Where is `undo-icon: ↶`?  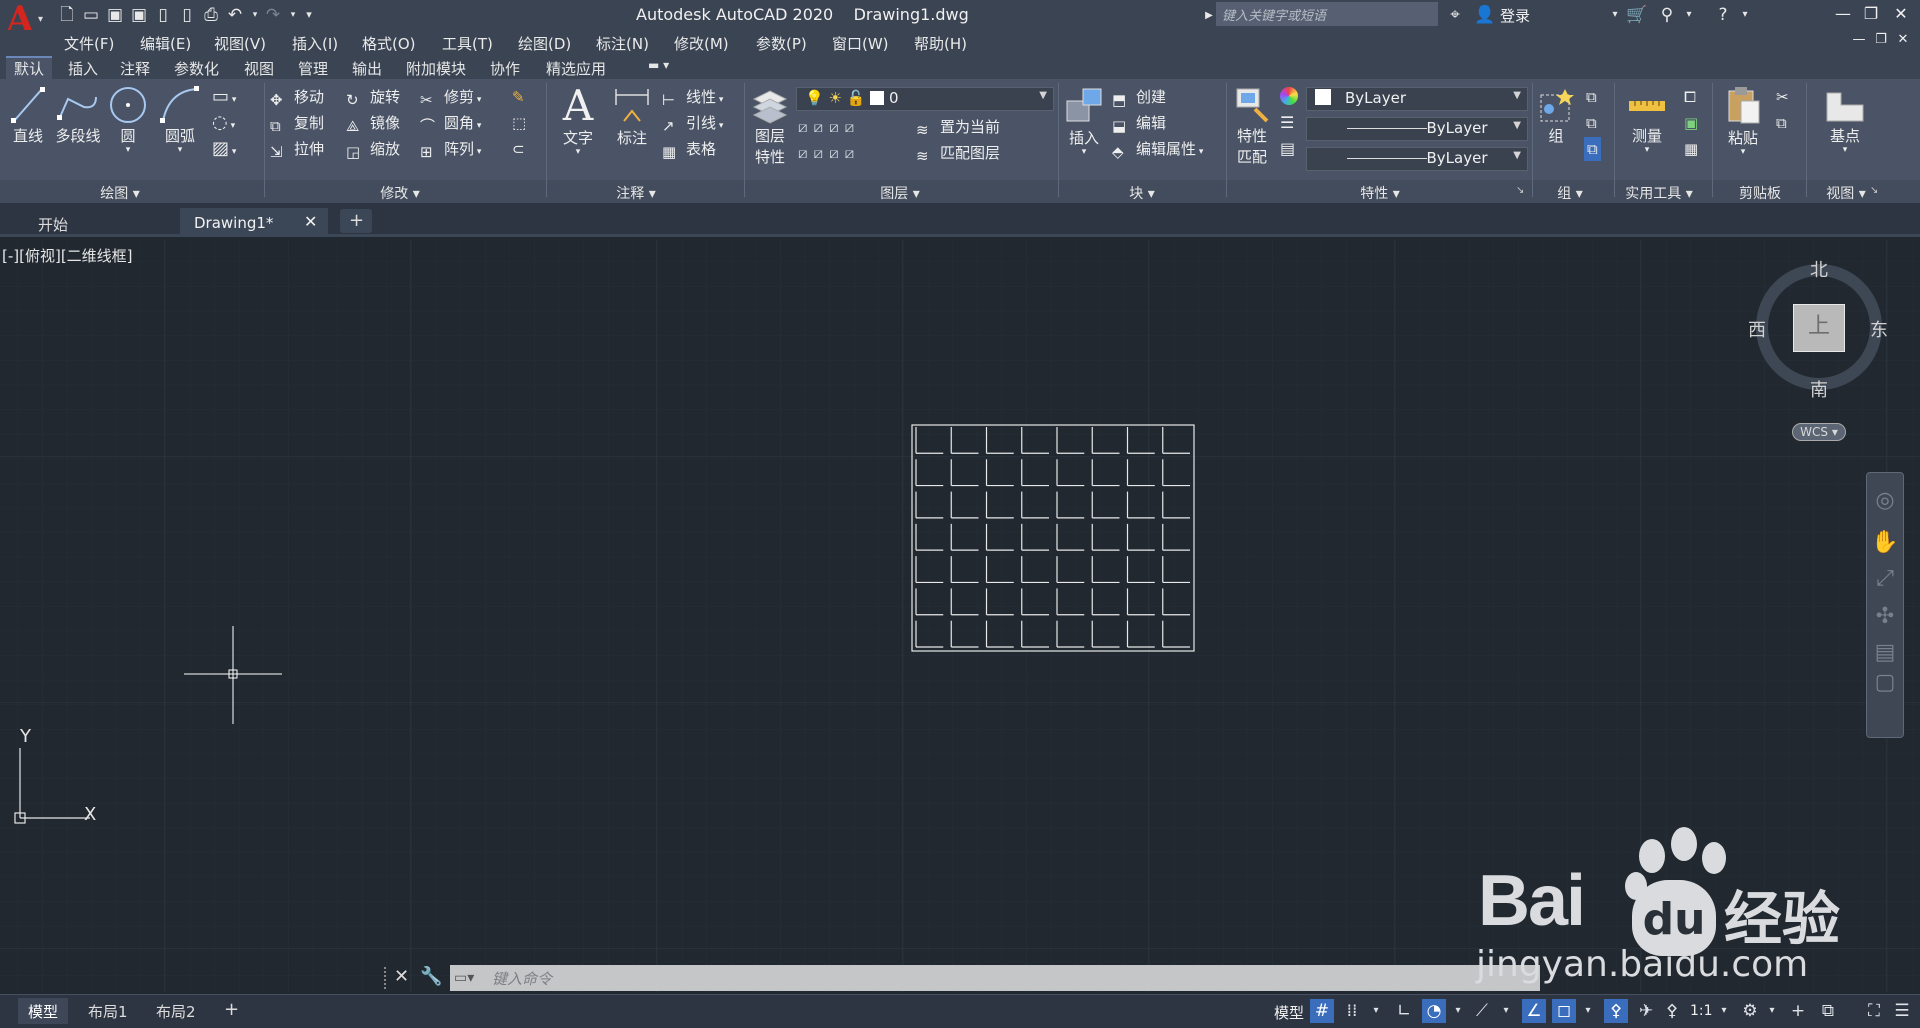
undo-icon: ↶ is located at coordinates (235, 15).